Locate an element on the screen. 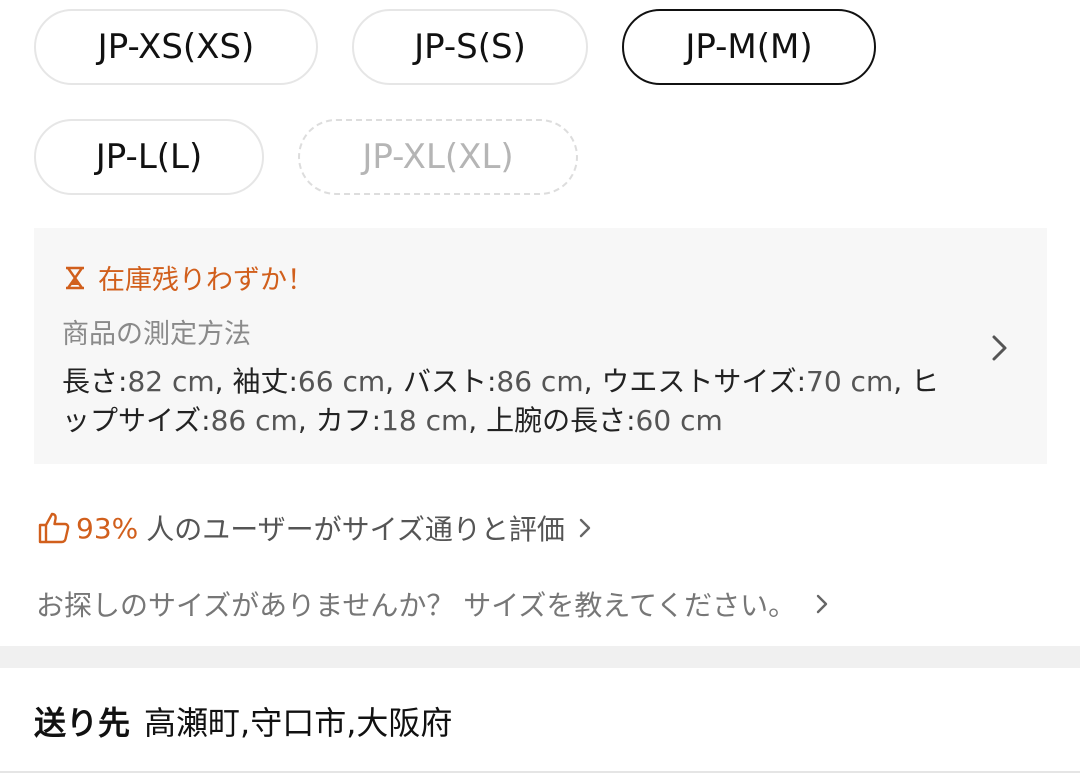 The width and height of the screenshot is (1080, 773). thumbs-up-icon is located at coordinates (54, 528).